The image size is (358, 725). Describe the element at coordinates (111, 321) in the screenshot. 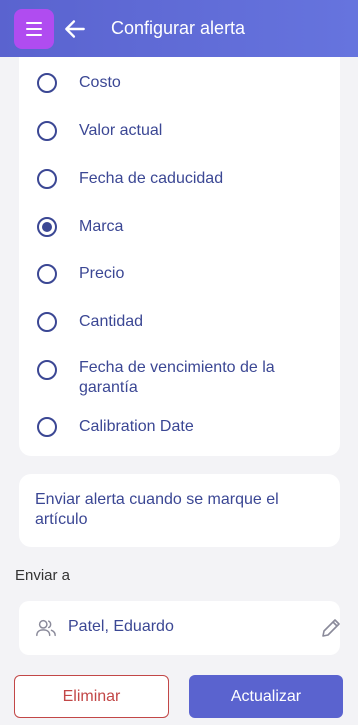

I see `option-label: Cantidad` at that location.